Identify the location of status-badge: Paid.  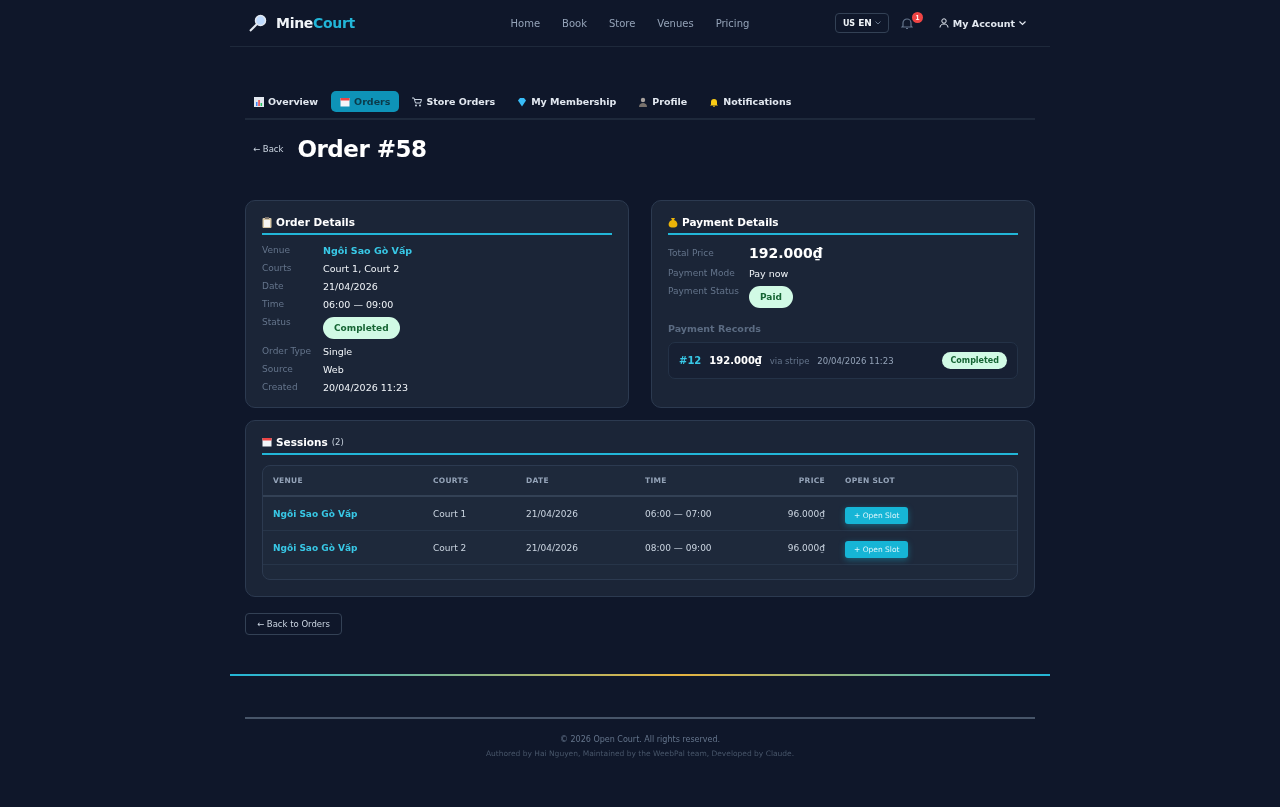
(771, 297).